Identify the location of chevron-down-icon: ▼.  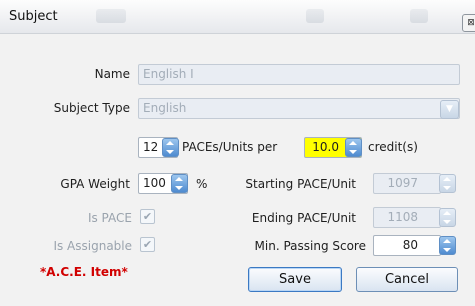
(449, 109).